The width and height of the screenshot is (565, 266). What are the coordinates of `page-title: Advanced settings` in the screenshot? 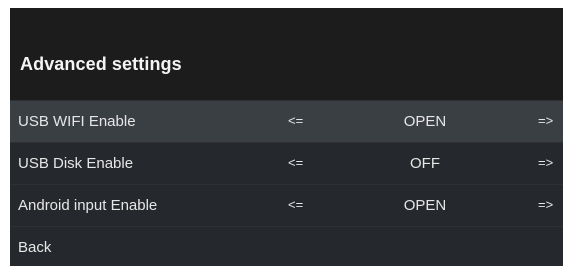 It's located at (101, 64).